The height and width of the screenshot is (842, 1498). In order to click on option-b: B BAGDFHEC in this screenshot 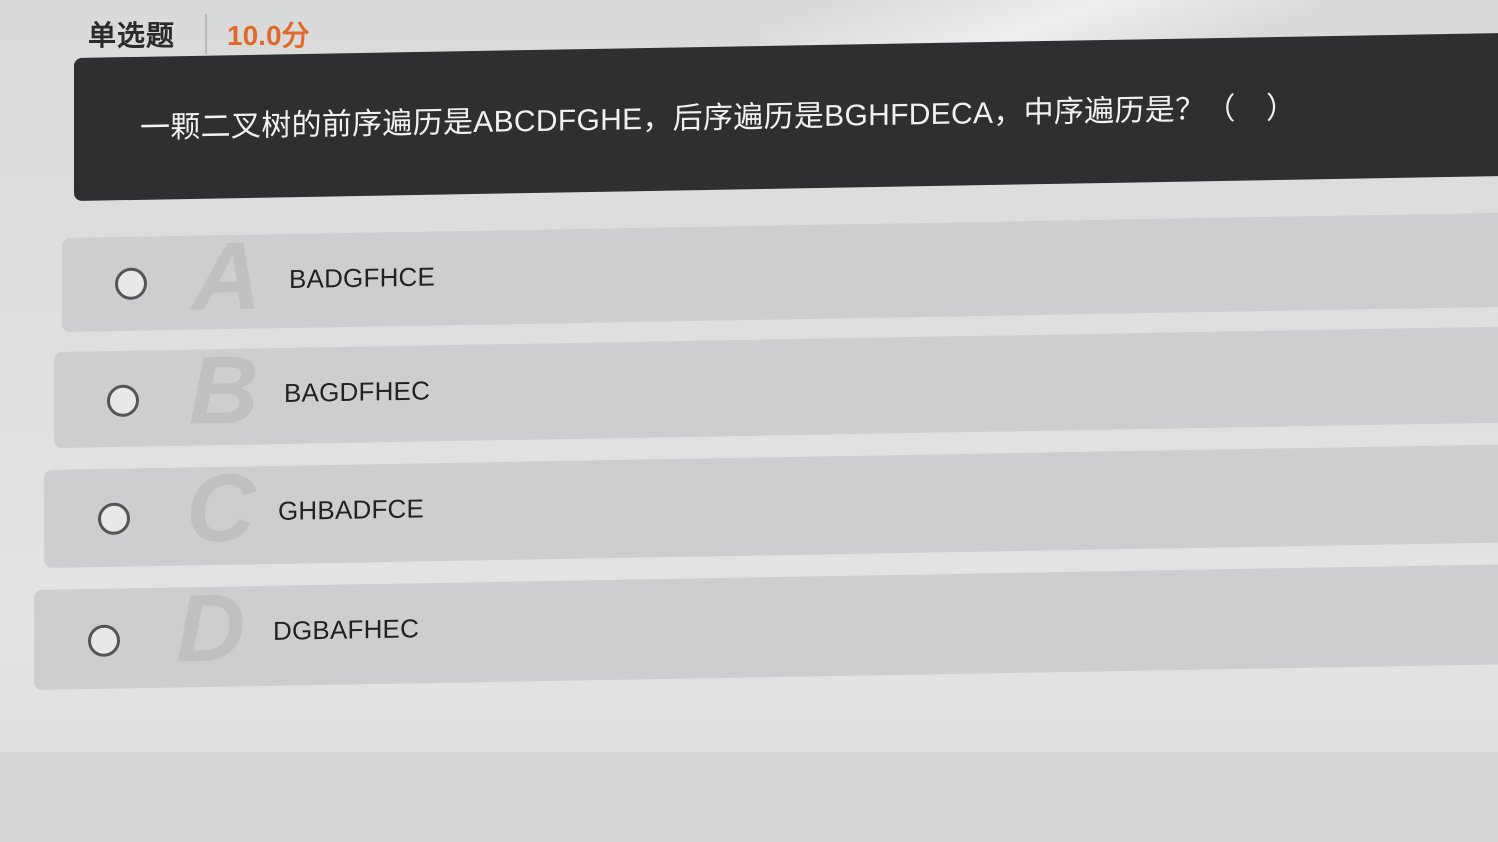, I will do `click(776, 387)`.